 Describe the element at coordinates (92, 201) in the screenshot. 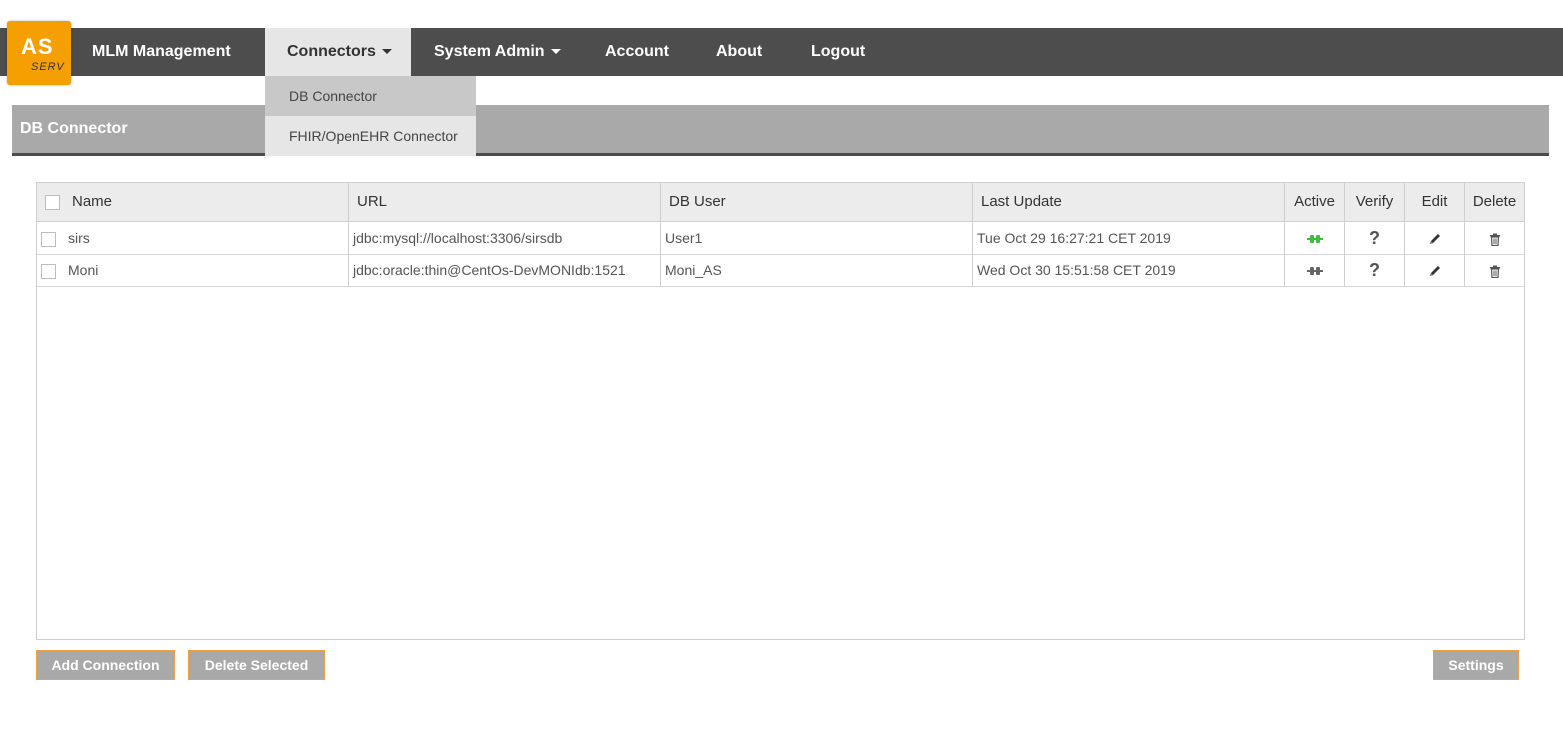

I see `column-header-name-label: Name` at that location.